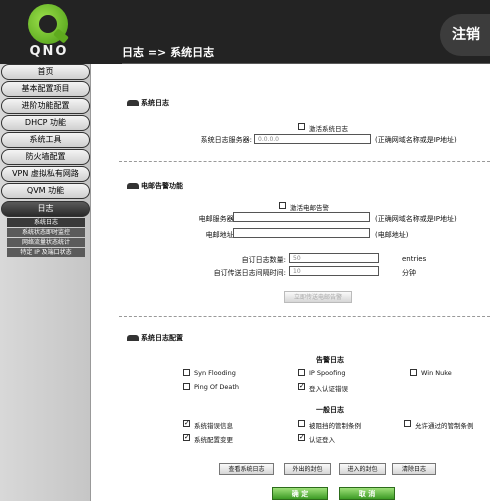 The image size is (490, 501). I want to click on system-error-checkbox: ✓, so click(186, 423).